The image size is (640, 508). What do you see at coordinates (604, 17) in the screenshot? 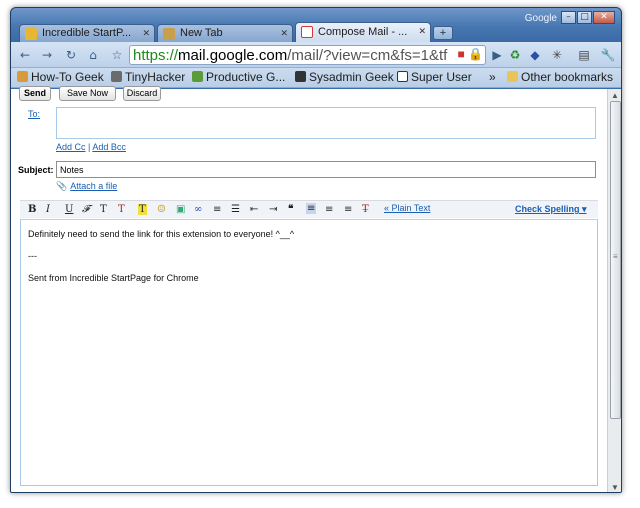
I see `close-window-button: ✕` at bounding box center [604, 17].